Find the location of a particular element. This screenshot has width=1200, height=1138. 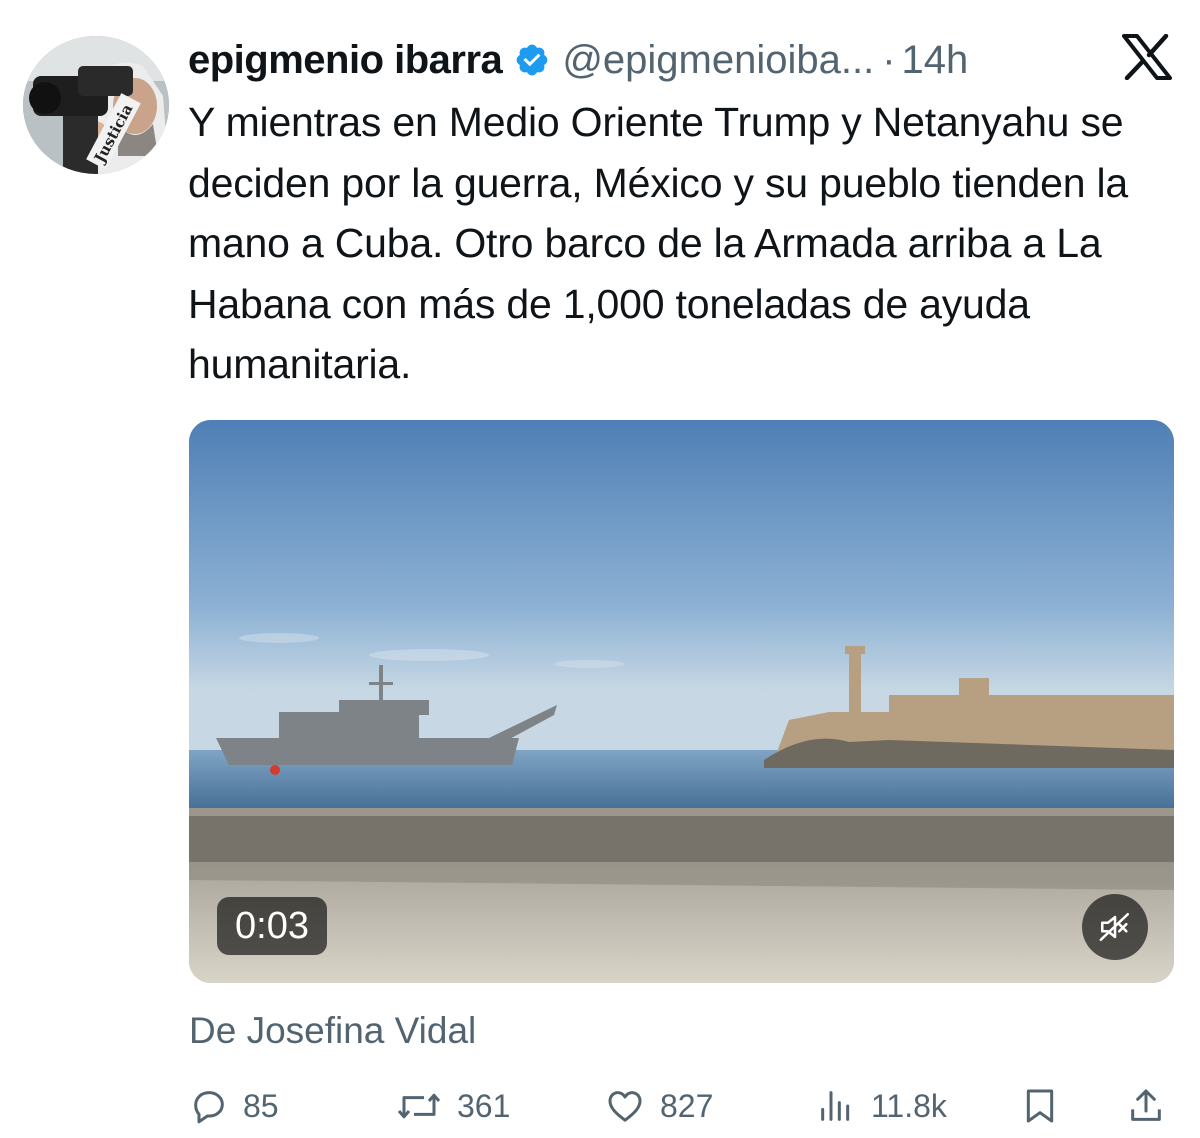

verified-badge-icon is located at coordinates (532, 60).